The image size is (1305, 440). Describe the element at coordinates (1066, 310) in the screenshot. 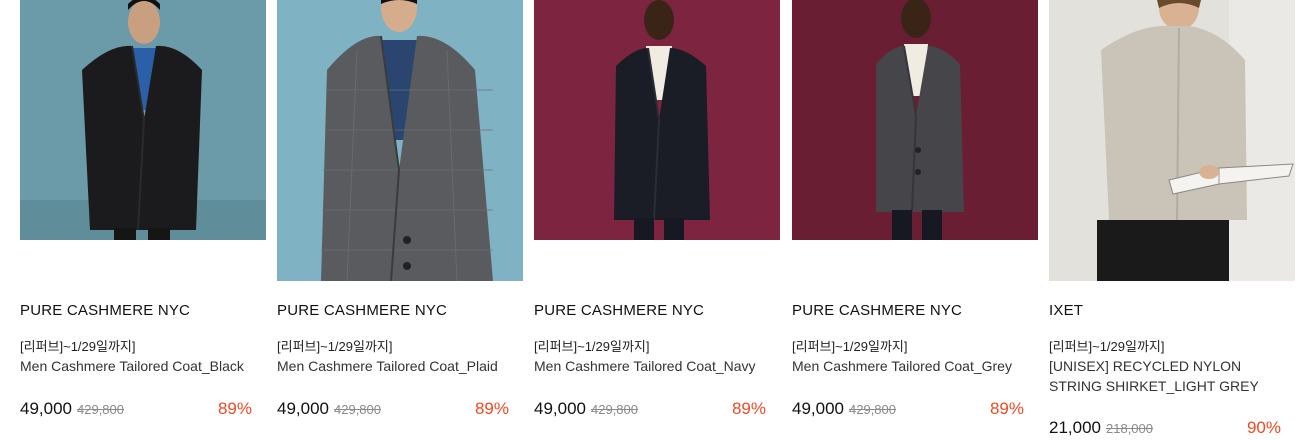

I see `product-brand: IXET` at that location.